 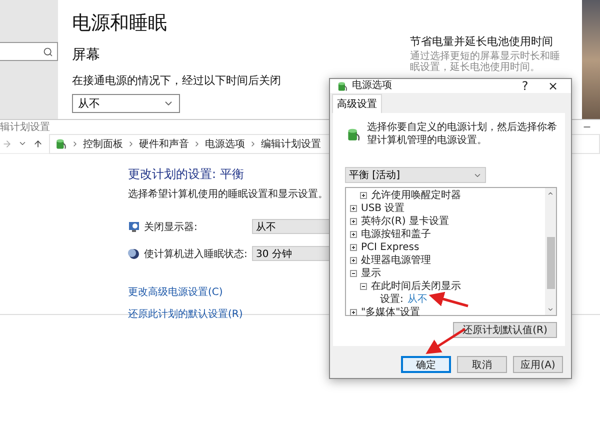 I want to click on tree-item: 允许使用唤醒定时器, so click(x=416, y=196).